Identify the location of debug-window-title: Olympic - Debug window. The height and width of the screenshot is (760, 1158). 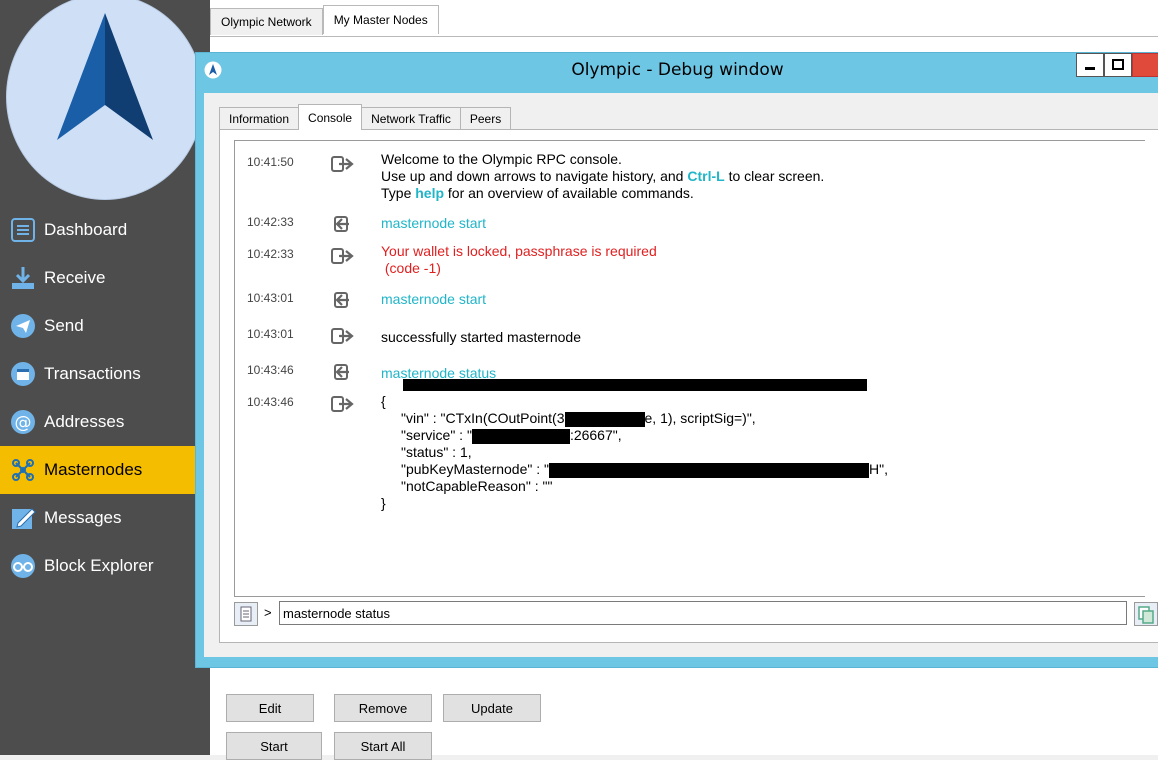
(677, 70).